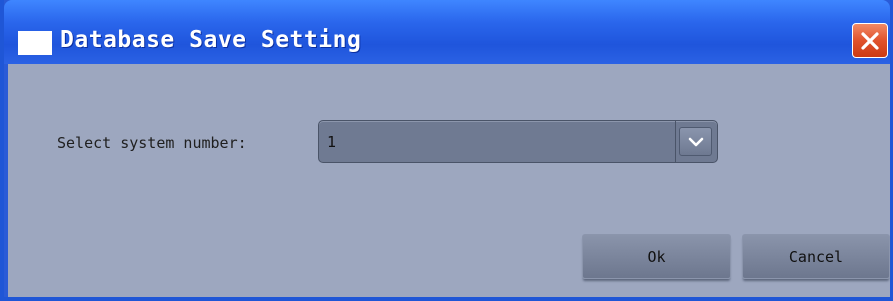 The width and height of the screenshot is (893, 301). Describe the element at coordinates (675, 141) in the screenshot. I see `dropdown-divider` at that location.